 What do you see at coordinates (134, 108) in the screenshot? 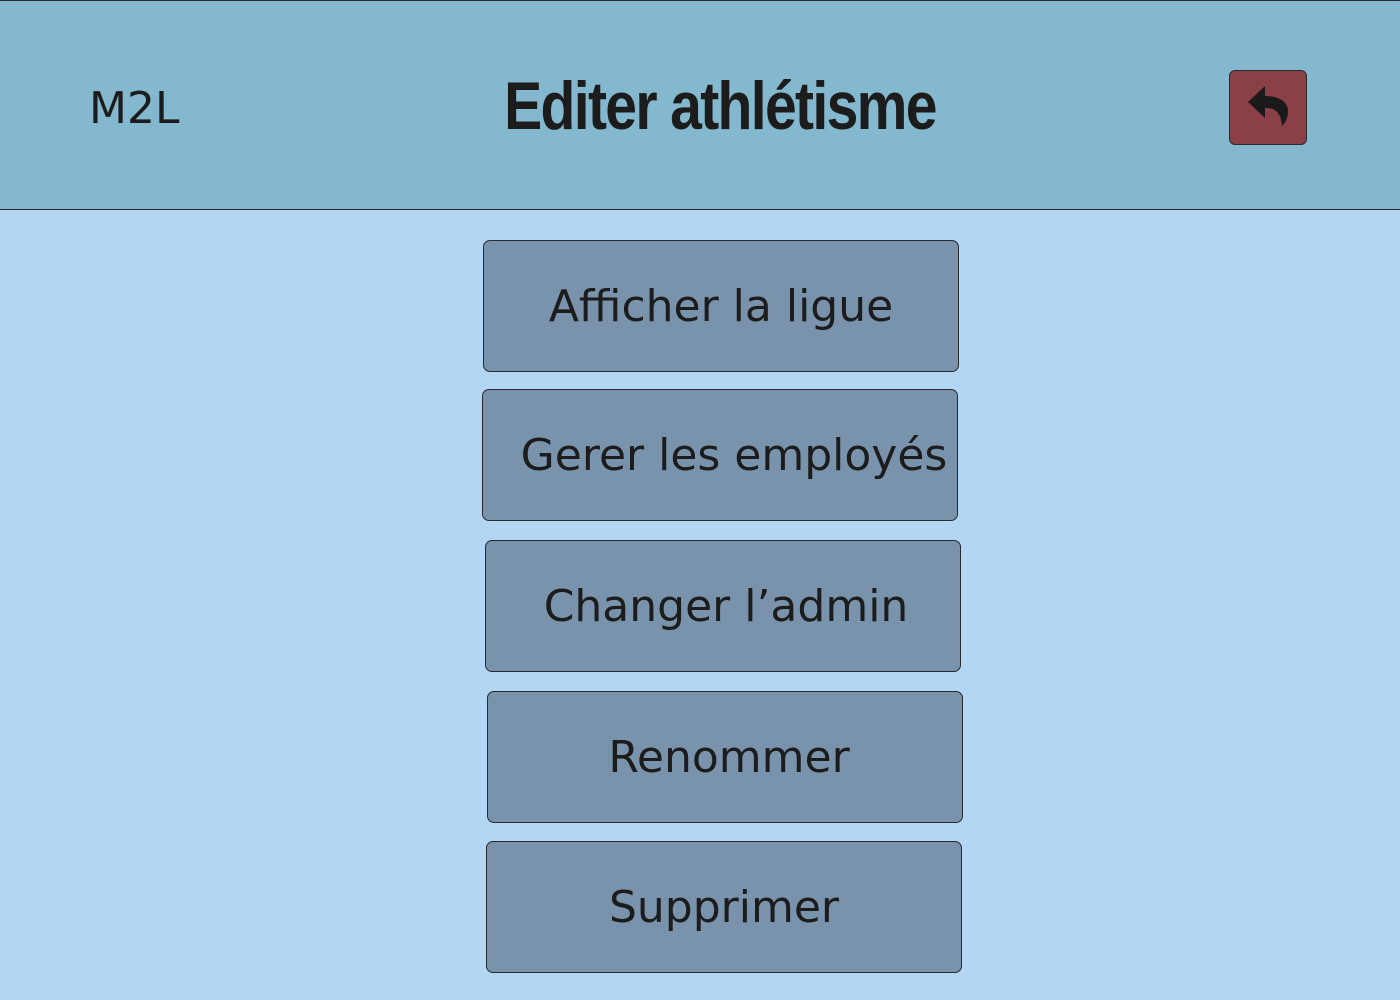
I see `app-name: M2L` at bounding box center [134, 108].